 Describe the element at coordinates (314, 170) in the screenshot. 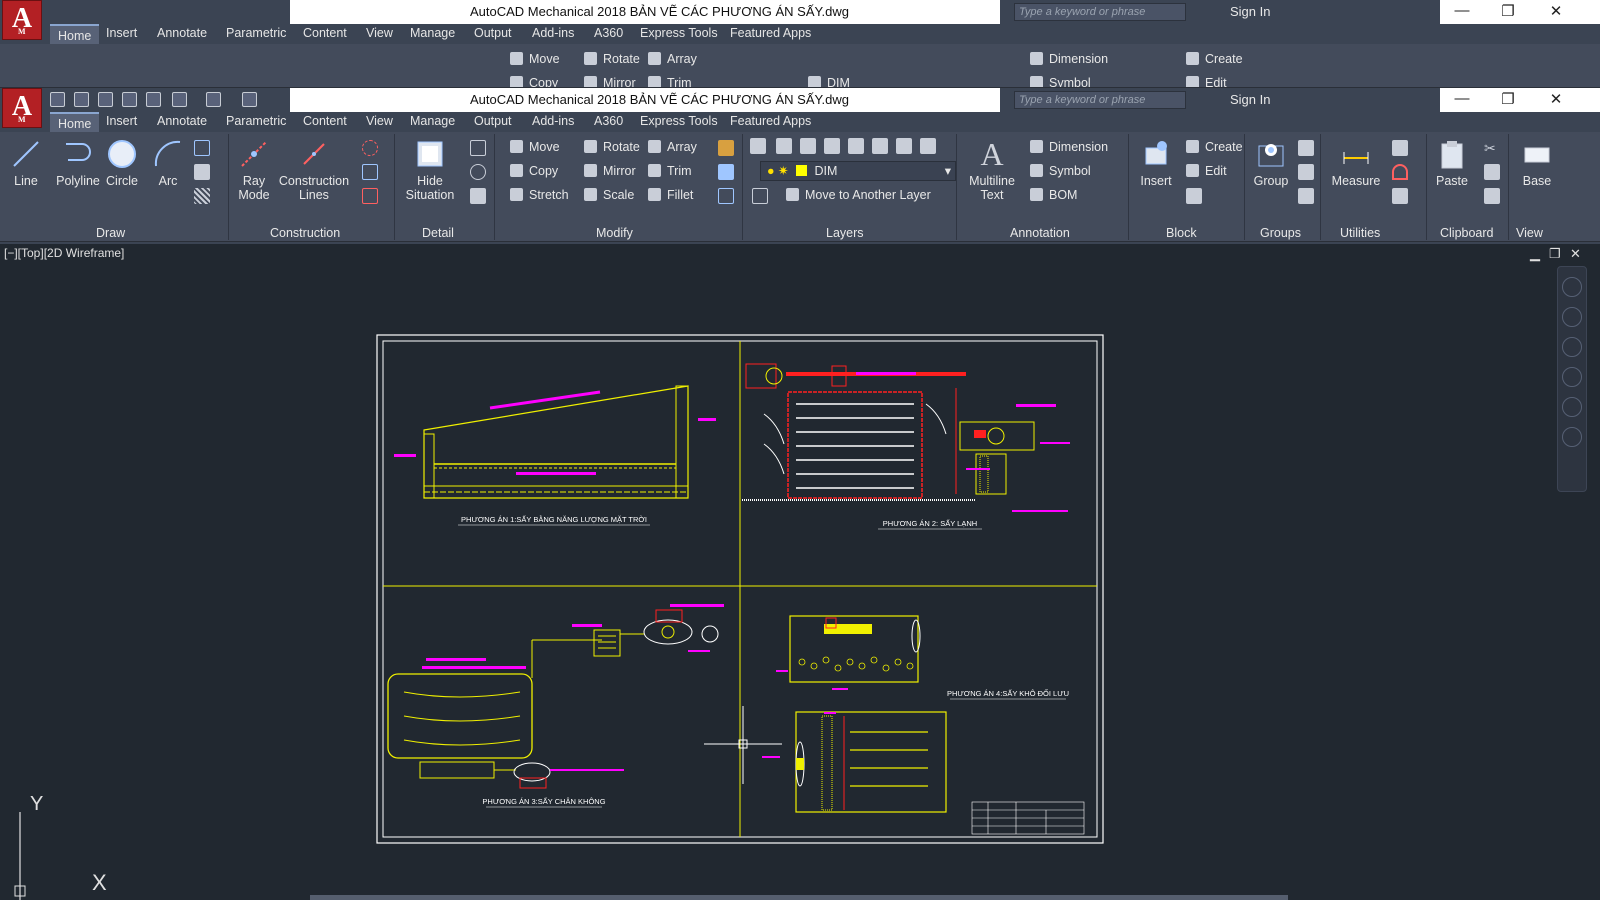

I see `construction-lines-tool: Construction Lines` at that location.